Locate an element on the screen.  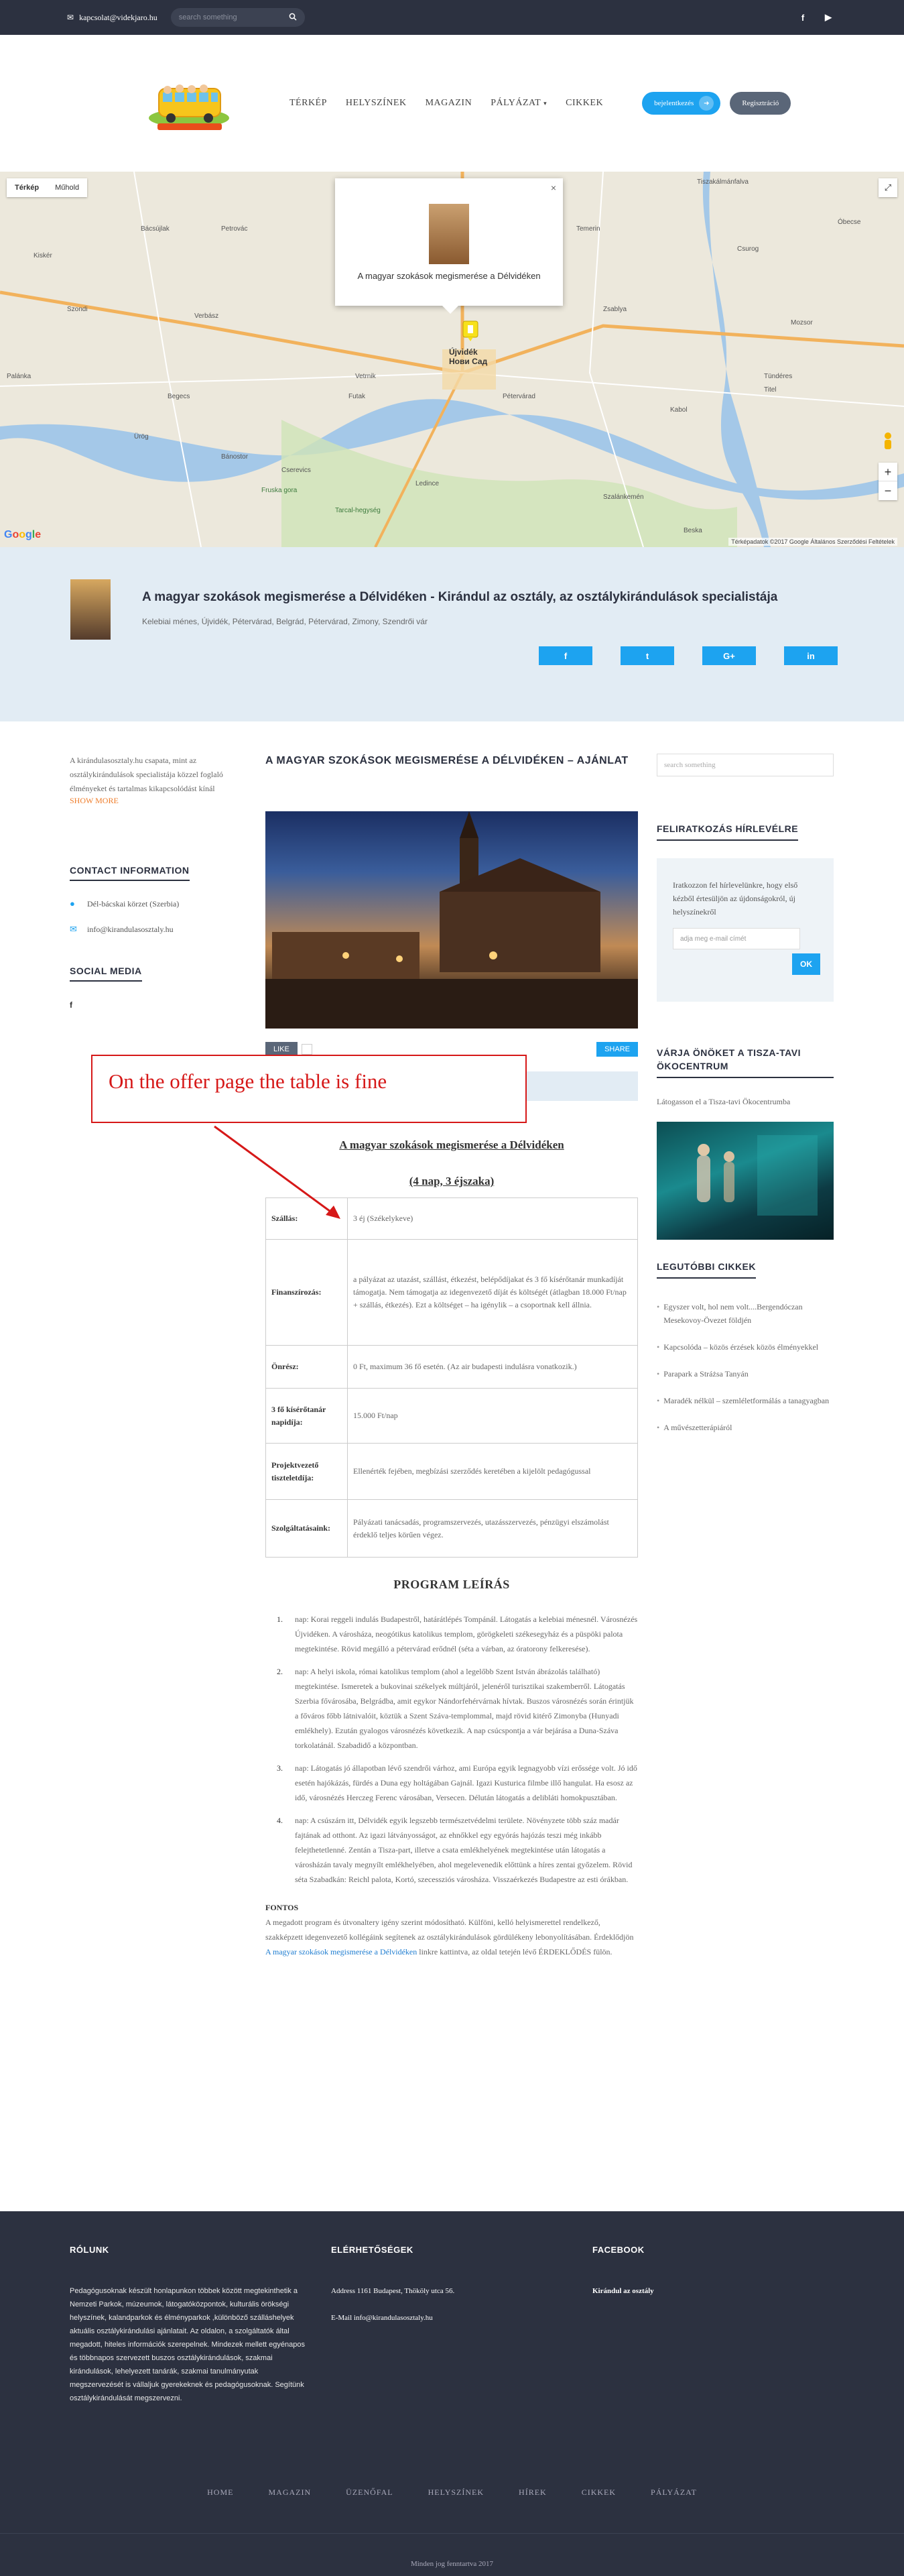
recent-heading: LEGUTÓBBI CIKKEK is located at coordinates (706, 1269).